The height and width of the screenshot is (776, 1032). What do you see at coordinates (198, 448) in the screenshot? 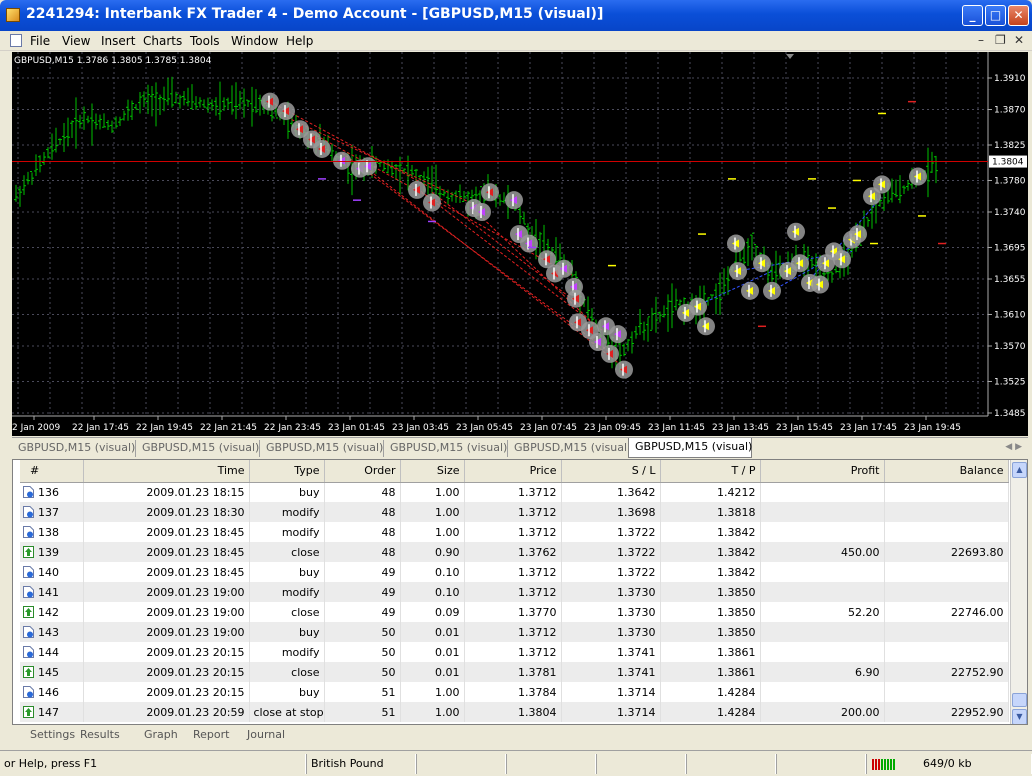
I see `chart-tab-2: GBPUSD,M15 (visual)` at bounding box center [198, 448].